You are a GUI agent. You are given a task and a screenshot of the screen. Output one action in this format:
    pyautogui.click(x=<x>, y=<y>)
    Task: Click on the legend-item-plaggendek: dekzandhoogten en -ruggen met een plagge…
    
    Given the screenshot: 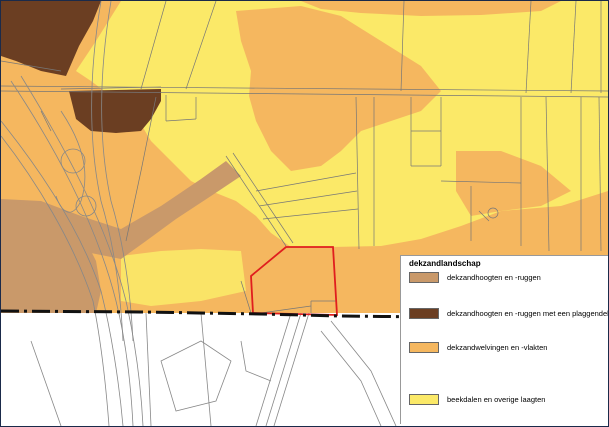 What is the action you would take?
    pyautogui.click(x=509, y=313)
    